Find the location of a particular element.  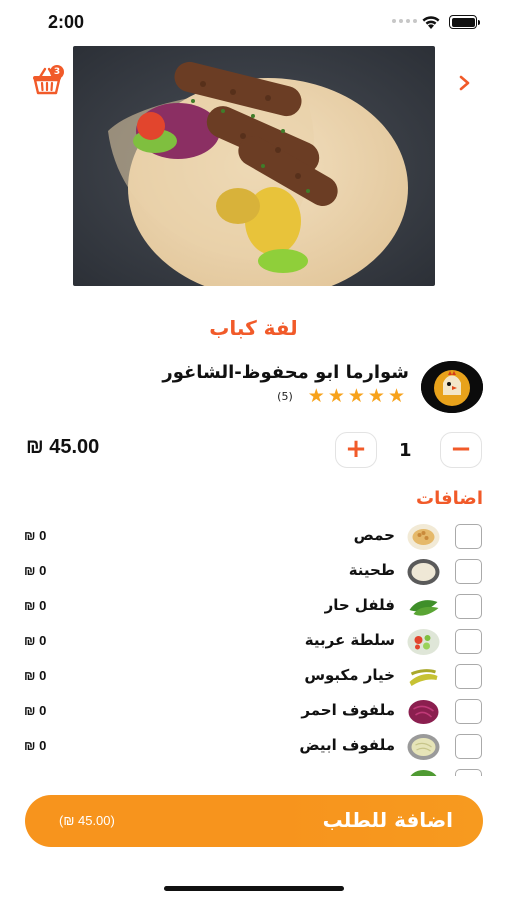

pickles-thumbnail-icon is located at coordinates (423, 677).